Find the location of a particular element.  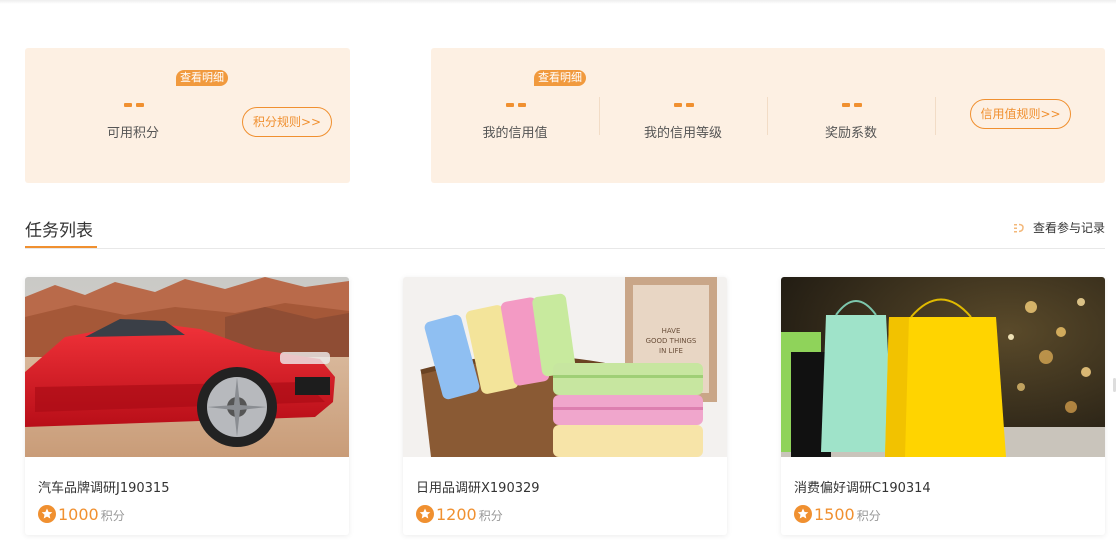

points-label: 可用积分 is located at coordinates (133, 133).